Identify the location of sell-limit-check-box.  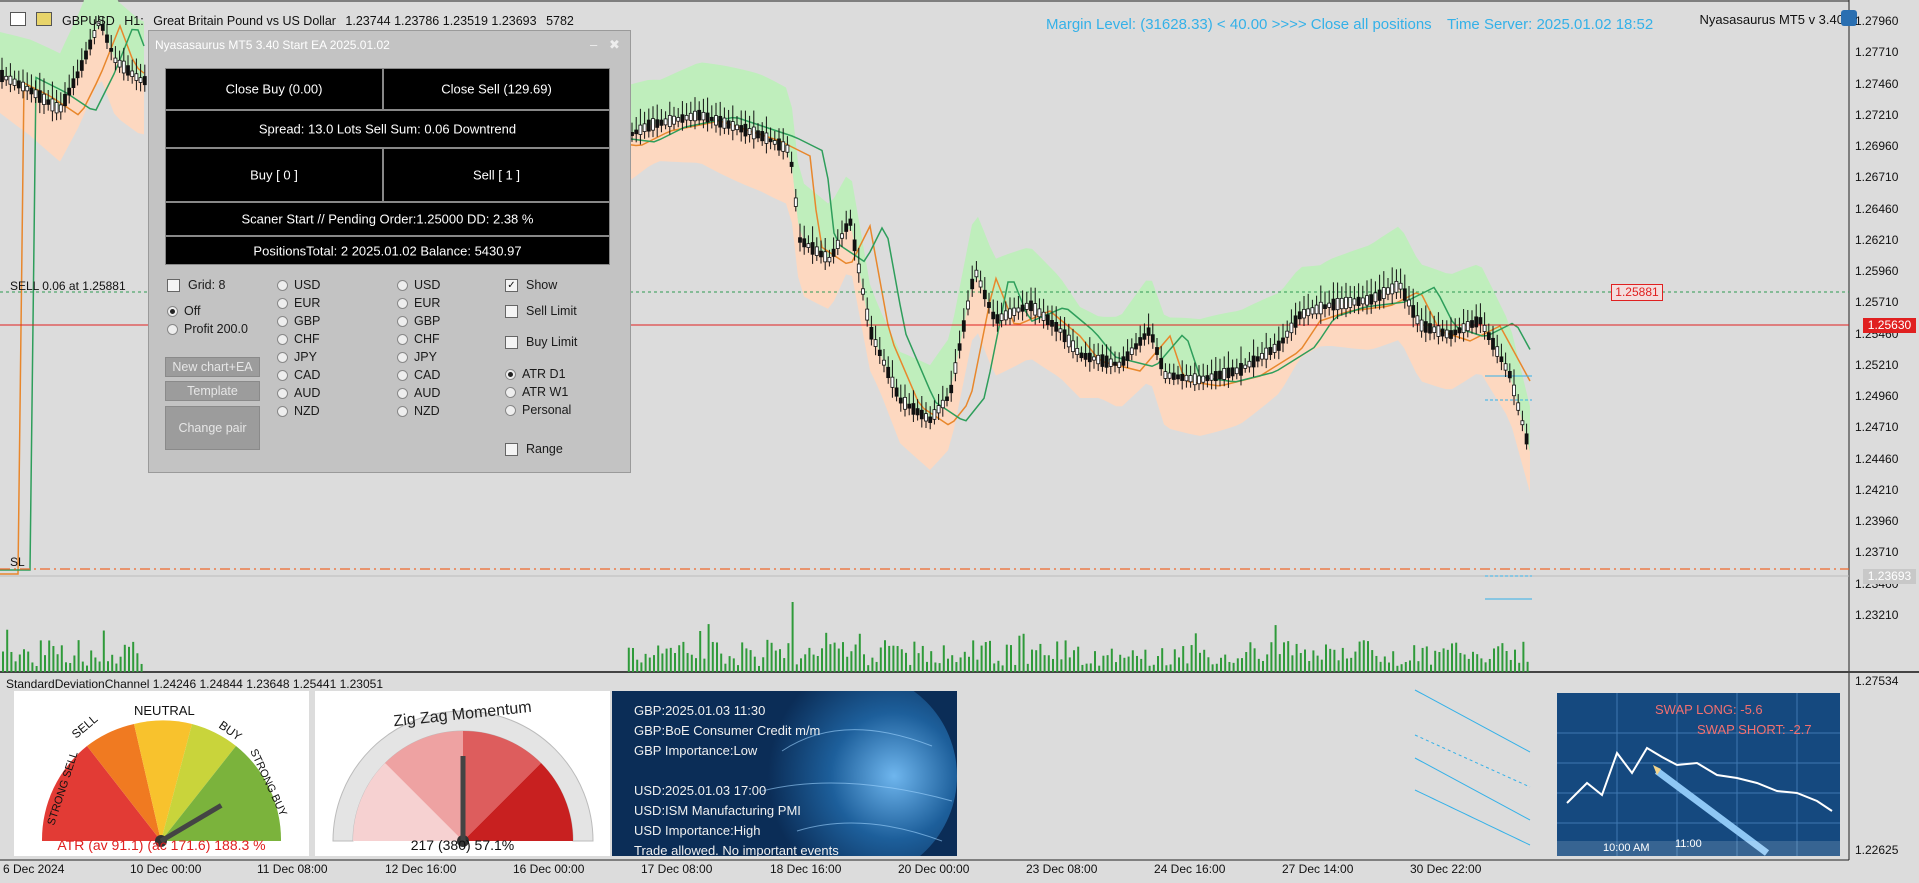
(511, 312).